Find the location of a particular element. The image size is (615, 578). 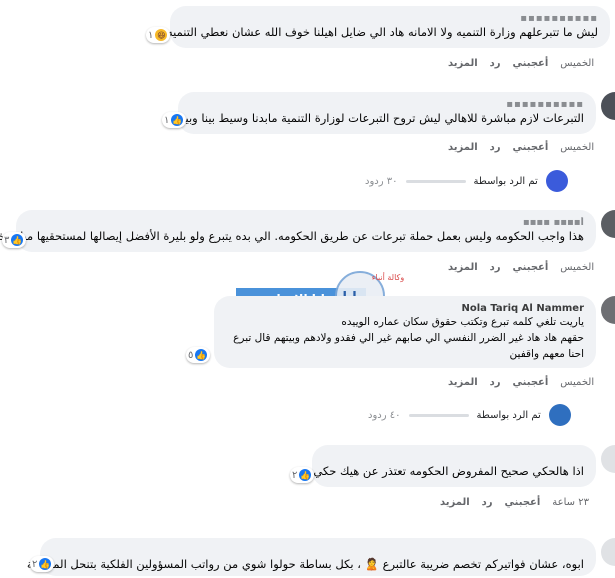

reaction-summary: ١ 👍 is located at coordinates (174, 120).